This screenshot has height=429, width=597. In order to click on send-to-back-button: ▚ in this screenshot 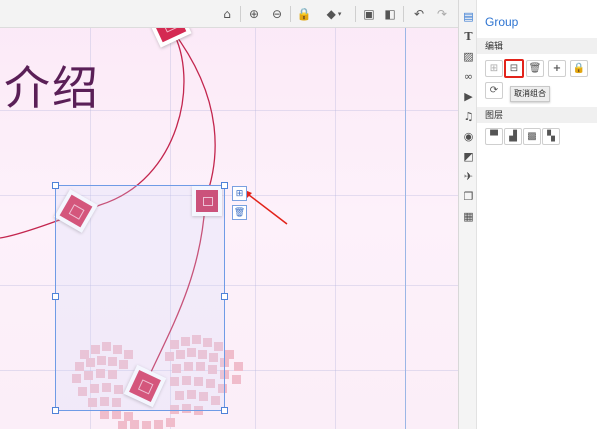, I will do `click(551, 136)`.